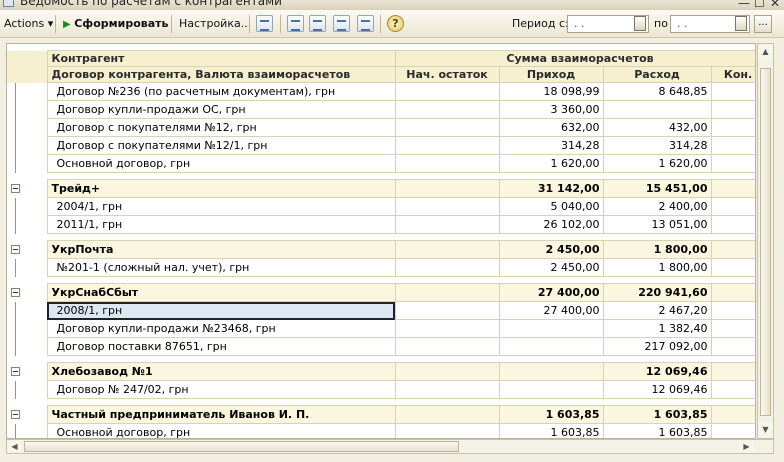  What do you see at coordinates (14, 446) in the screenshot?
I see `scroll-left-icon: ◀` at bounding box center [14, 446].